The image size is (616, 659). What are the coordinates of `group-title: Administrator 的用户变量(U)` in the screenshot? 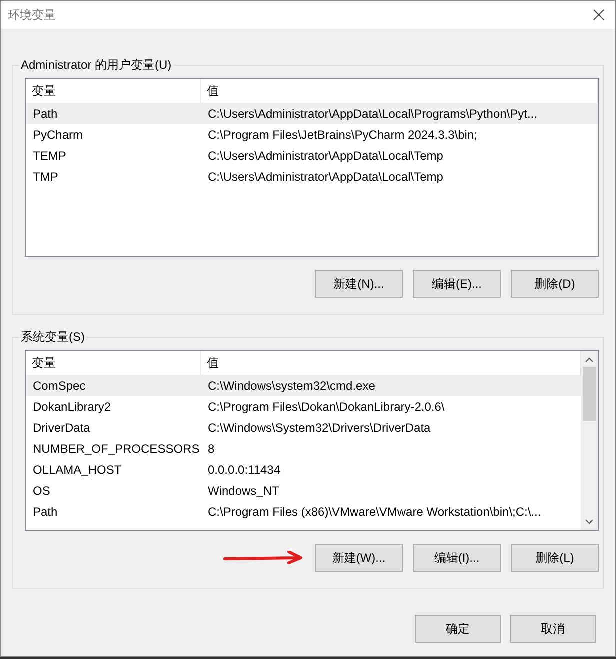 It's located at (96, 65).